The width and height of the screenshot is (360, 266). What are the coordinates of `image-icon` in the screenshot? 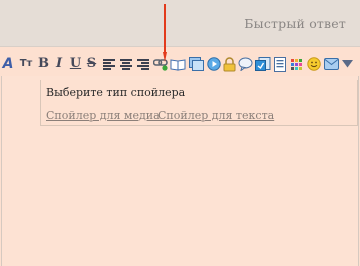 It's located at (196, 64).